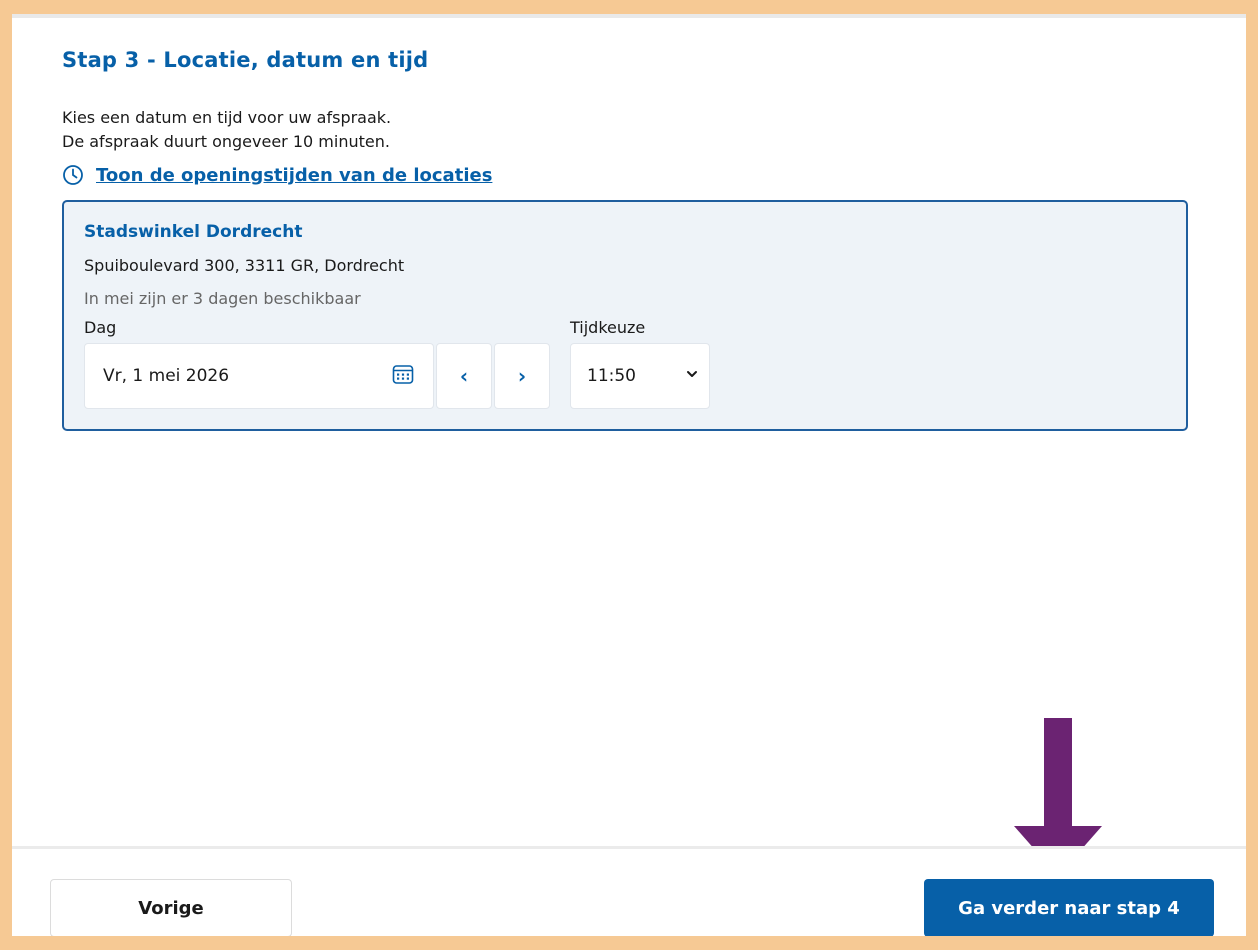  What do you see at coordinates (227, 117) in the screenshot?
I see `intro-line-1: Kies een datum en tijd voor uw afspraak.` at bounding box center [227, 117].